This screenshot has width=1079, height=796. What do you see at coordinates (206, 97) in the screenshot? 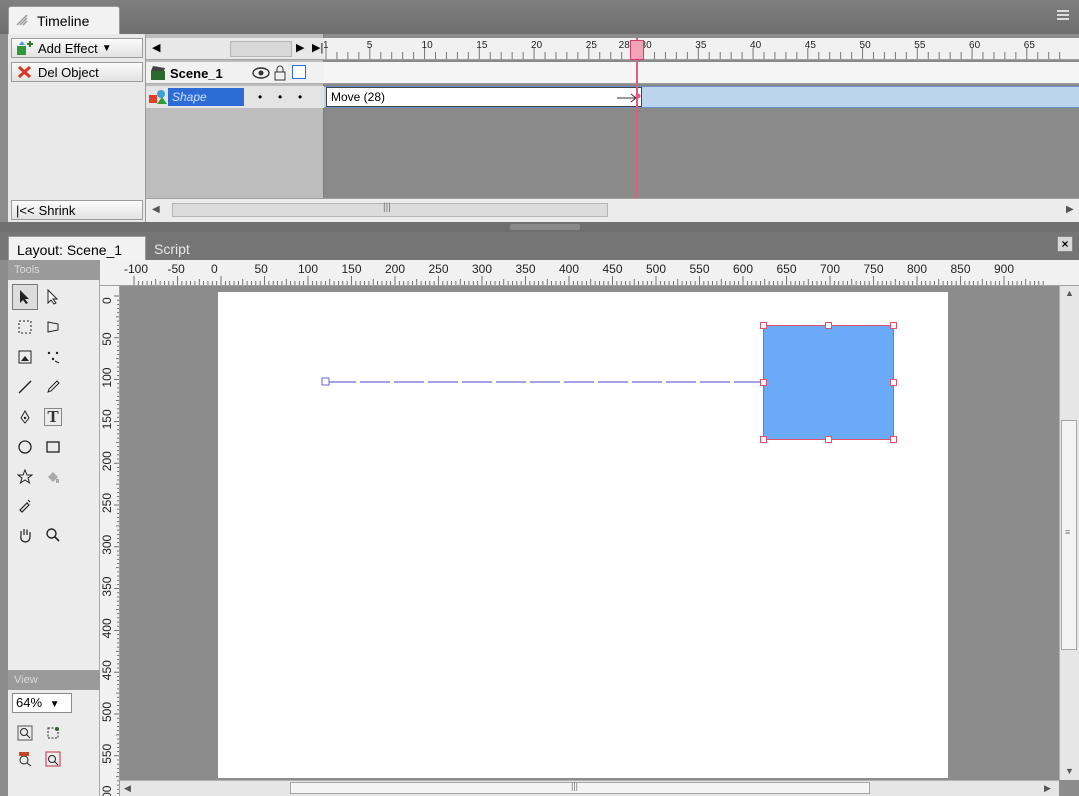
I see `layer-selection-highlight: Shape` at bounding box center [206, 97].